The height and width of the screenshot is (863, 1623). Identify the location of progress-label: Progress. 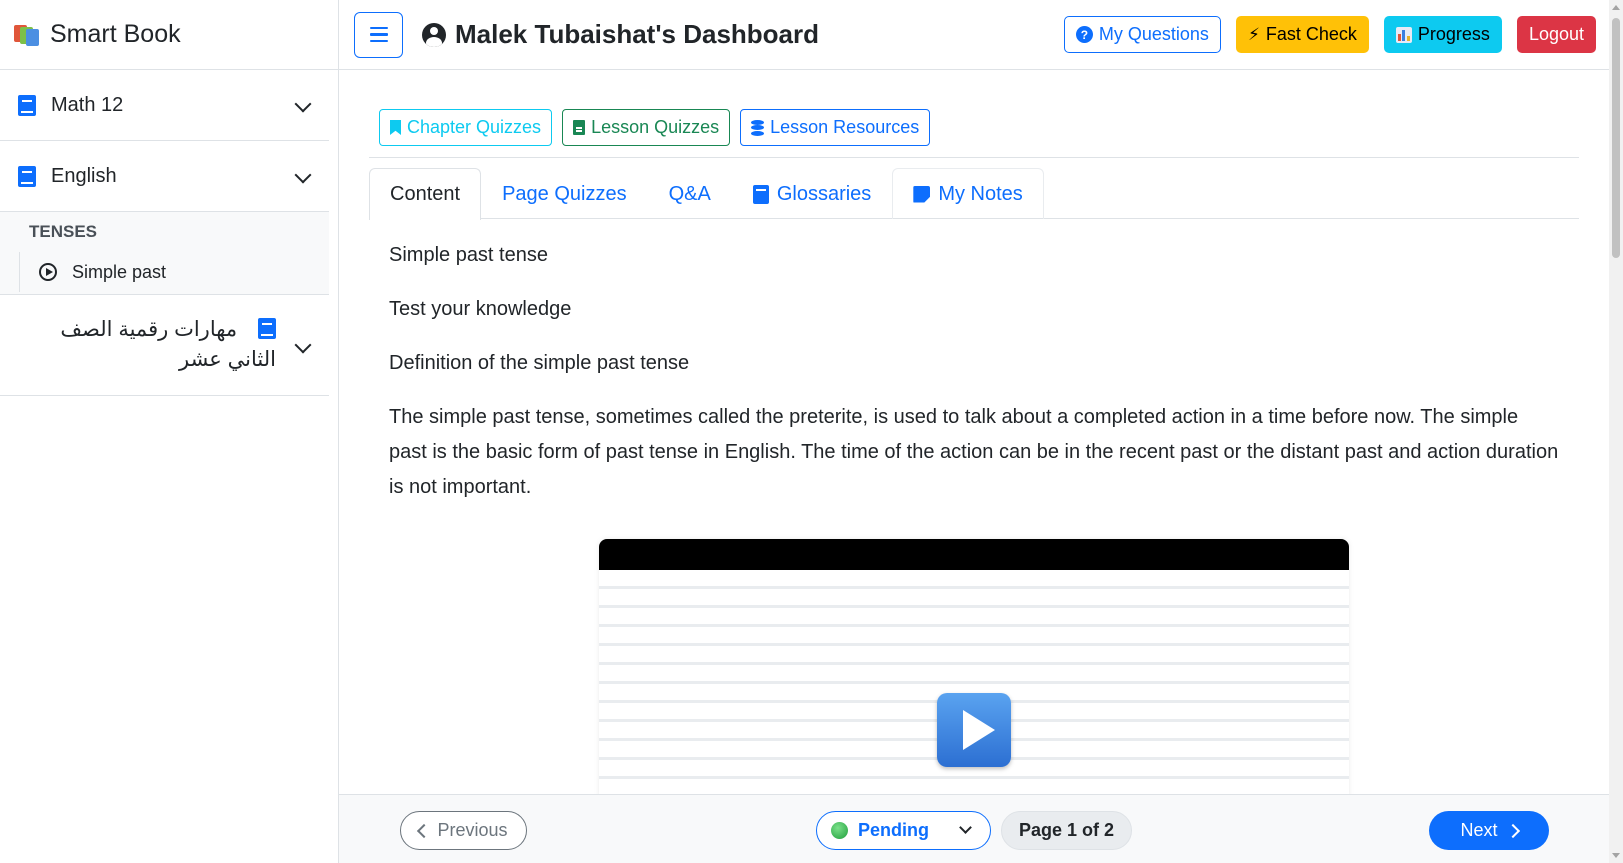
(1453, 34).